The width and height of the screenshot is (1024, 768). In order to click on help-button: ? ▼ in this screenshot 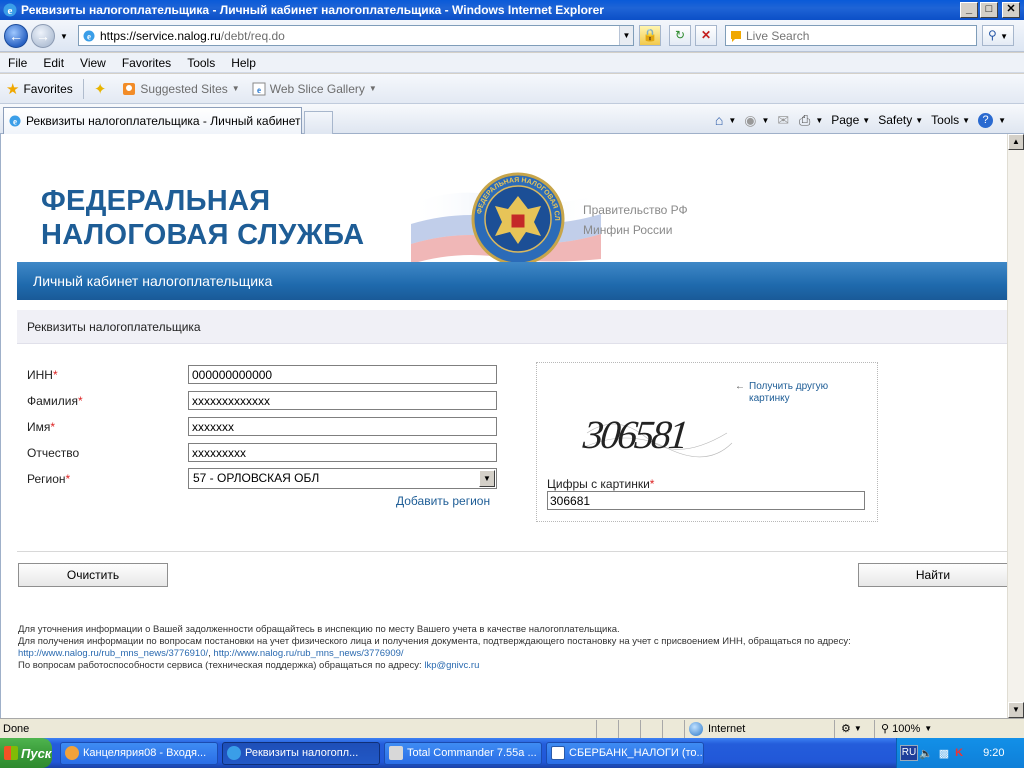, I will do `click(992, 120)`.